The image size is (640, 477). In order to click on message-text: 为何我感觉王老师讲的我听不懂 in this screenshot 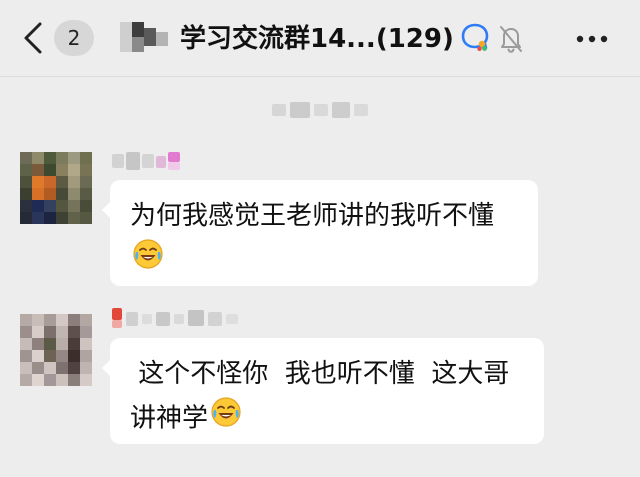, I will do `click(325, 239)`.